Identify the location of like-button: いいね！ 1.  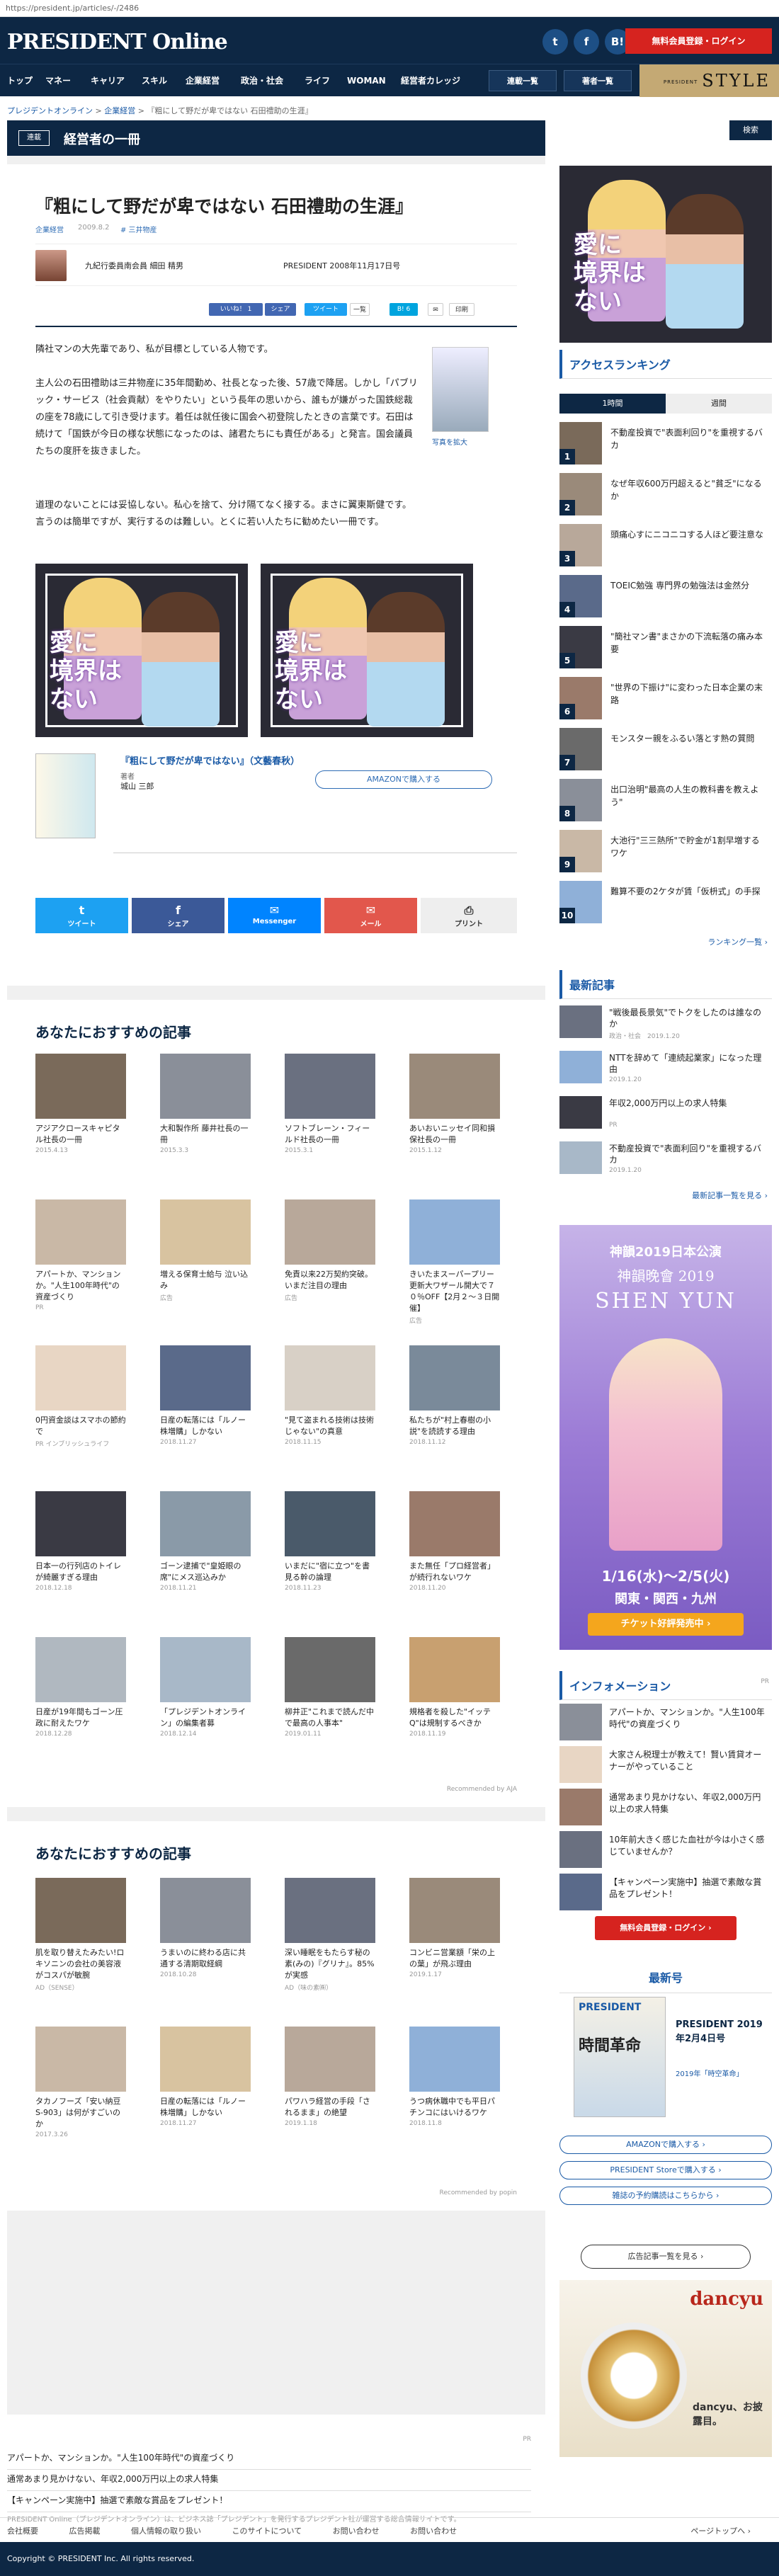
(236, 309).